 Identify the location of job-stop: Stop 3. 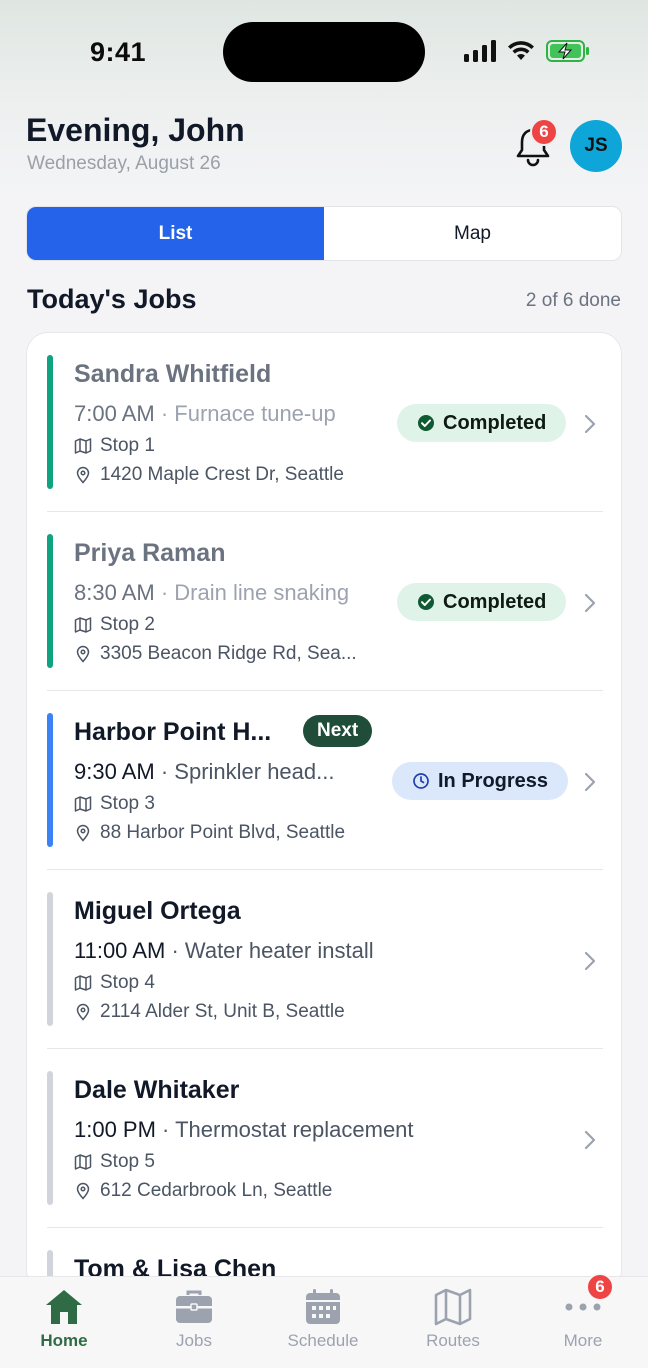
(114, 804).